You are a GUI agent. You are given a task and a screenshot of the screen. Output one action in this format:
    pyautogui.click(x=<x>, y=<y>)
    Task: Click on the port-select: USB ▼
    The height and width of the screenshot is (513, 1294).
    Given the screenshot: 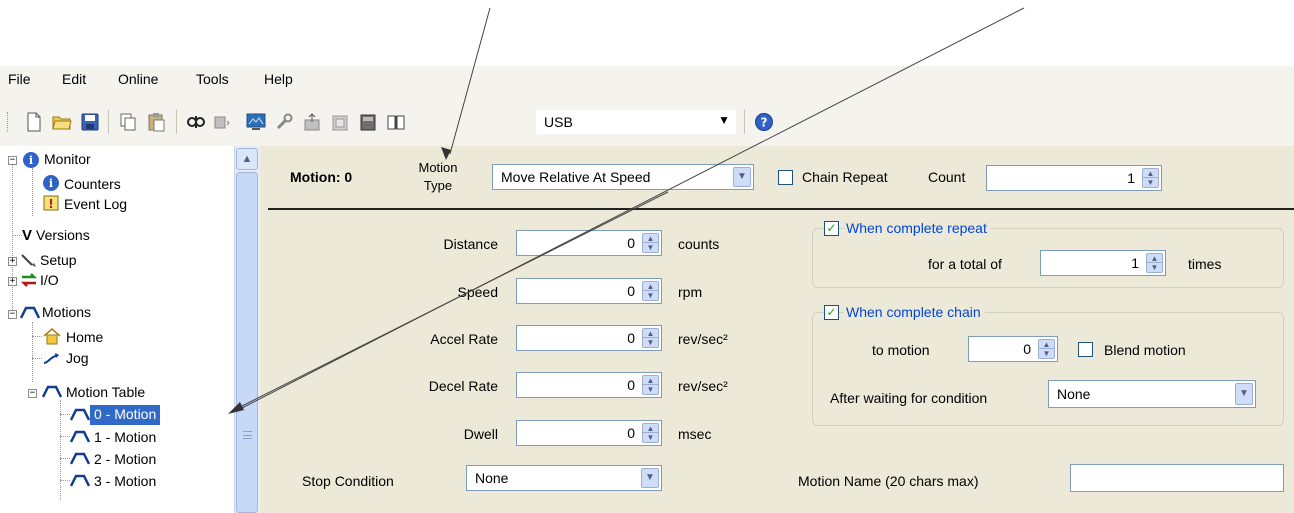 What is the action you would take?
    pyautogui.click(x=636, y=122)
    